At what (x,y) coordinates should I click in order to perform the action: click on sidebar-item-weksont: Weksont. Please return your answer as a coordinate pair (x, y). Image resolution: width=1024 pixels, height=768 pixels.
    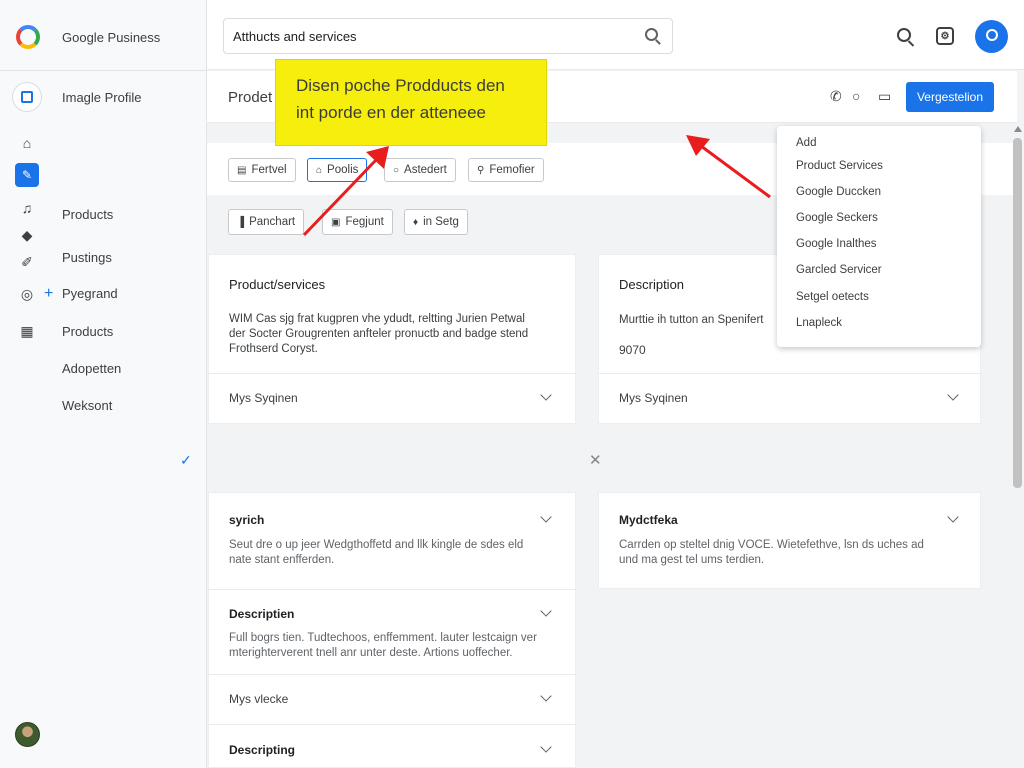
    Looking at the image, I should click on (87, 405).